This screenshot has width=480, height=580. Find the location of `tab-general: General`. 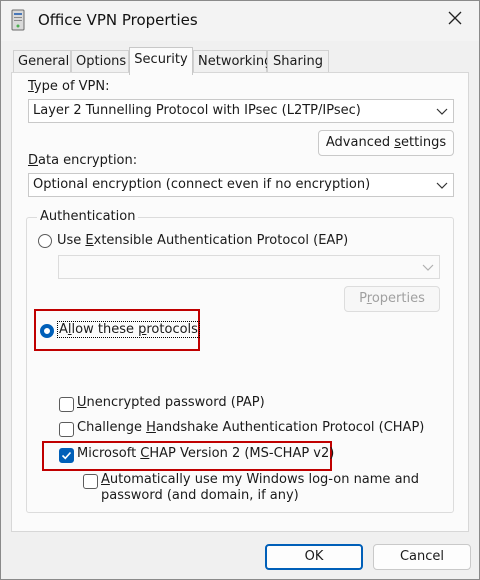

tab-general: General is located at coordinates (42, 62).